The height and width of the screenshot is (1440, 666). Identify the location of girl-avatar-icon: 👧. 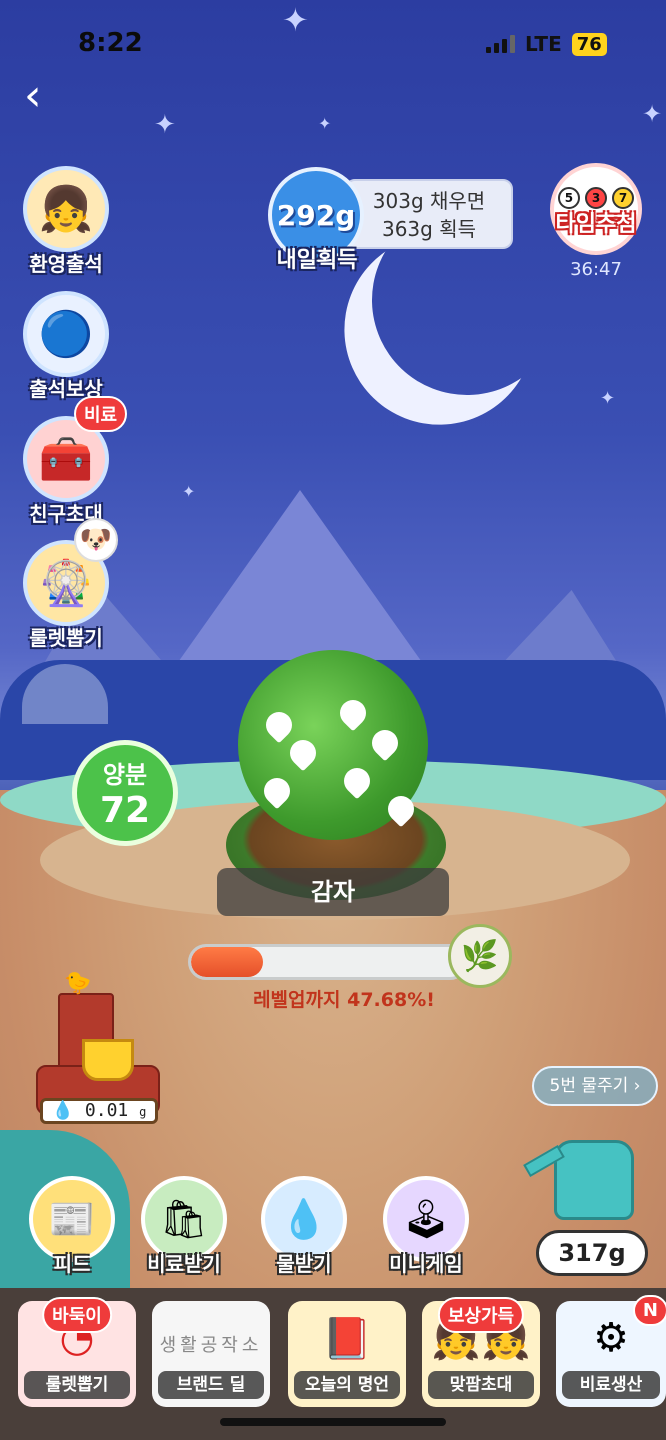
(66, 209).